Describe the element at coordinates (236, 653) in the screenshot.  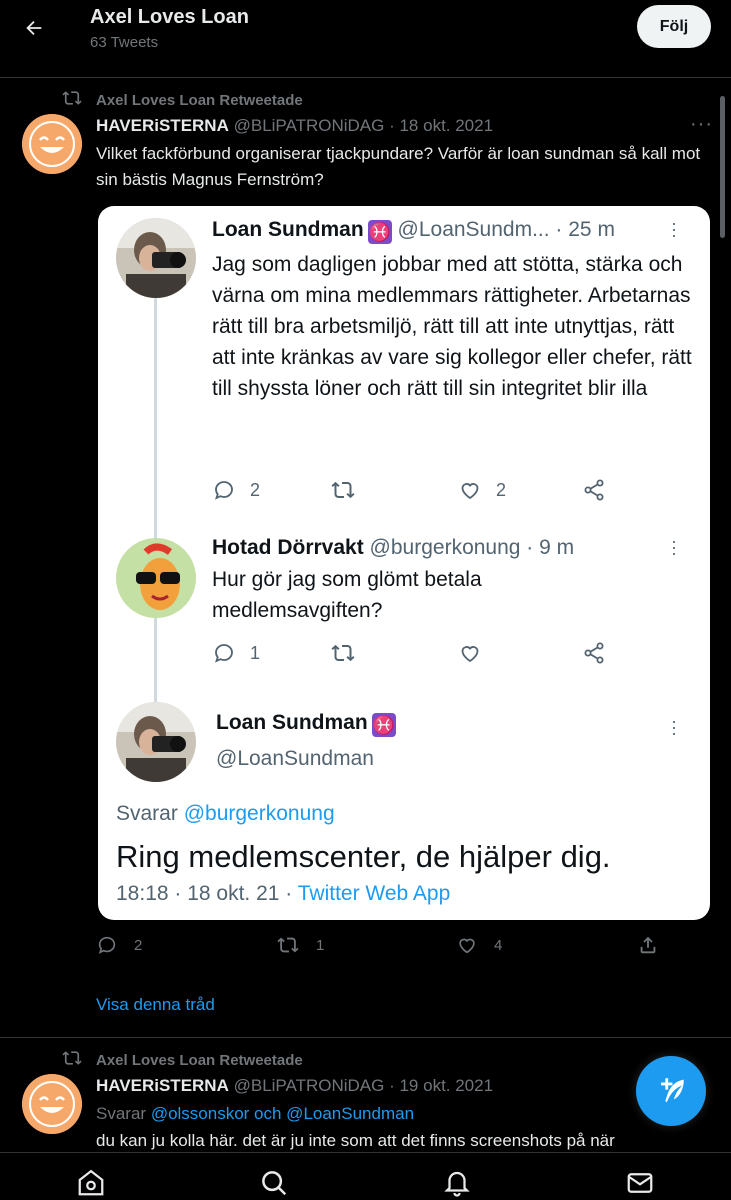
I see `reply-count: 1` at that location.